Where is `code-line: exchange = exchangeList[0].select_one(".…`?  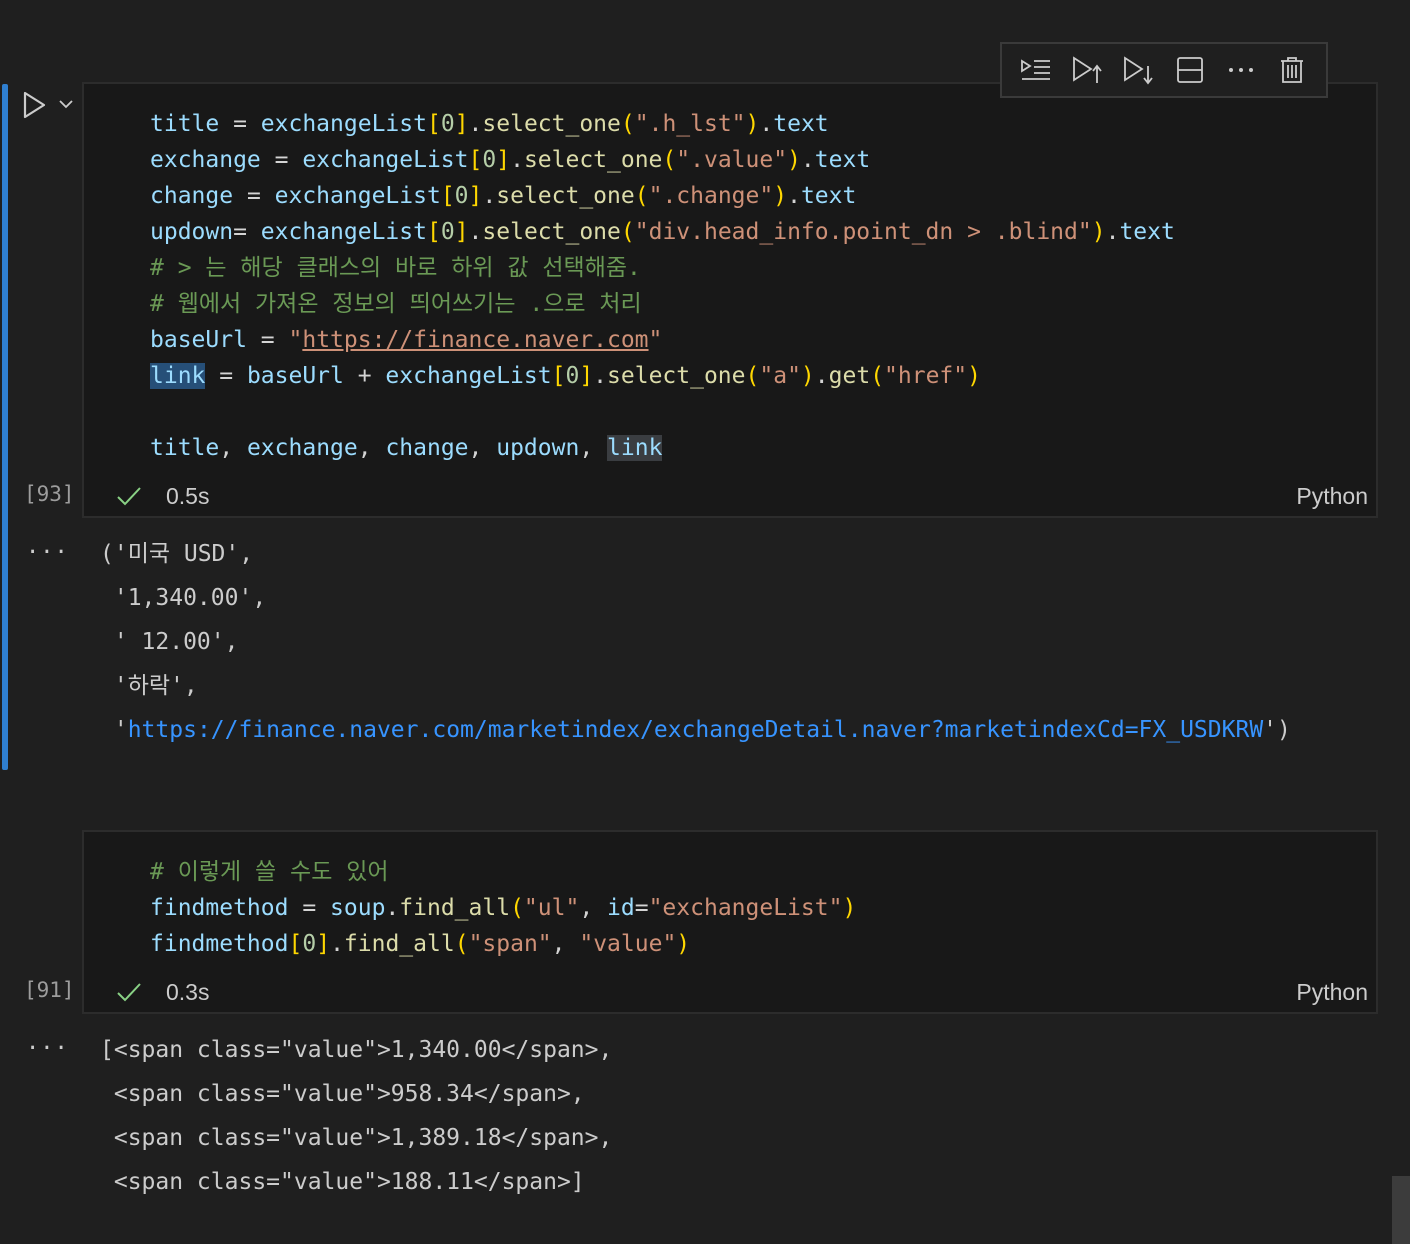 code-line: exchange = exchangeList[0].select_one(".… is located at coordinates (510, 160).